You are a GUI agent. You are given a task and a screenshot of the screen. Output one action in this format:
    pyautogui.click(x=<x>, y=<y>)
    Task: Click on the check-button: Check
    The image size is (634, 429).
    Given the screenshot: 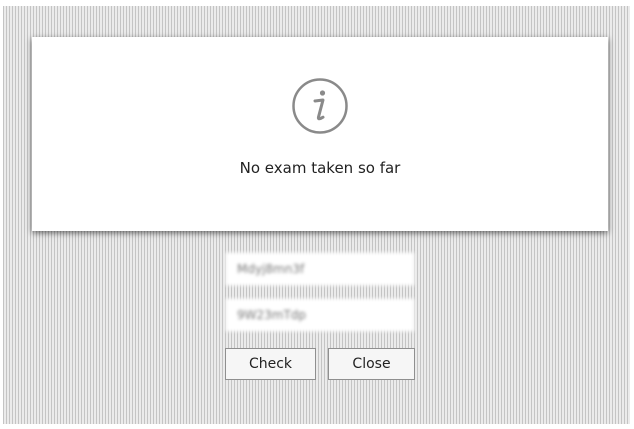 What is the action you would take?
    pyautogui.click(x=270, y=364)
    